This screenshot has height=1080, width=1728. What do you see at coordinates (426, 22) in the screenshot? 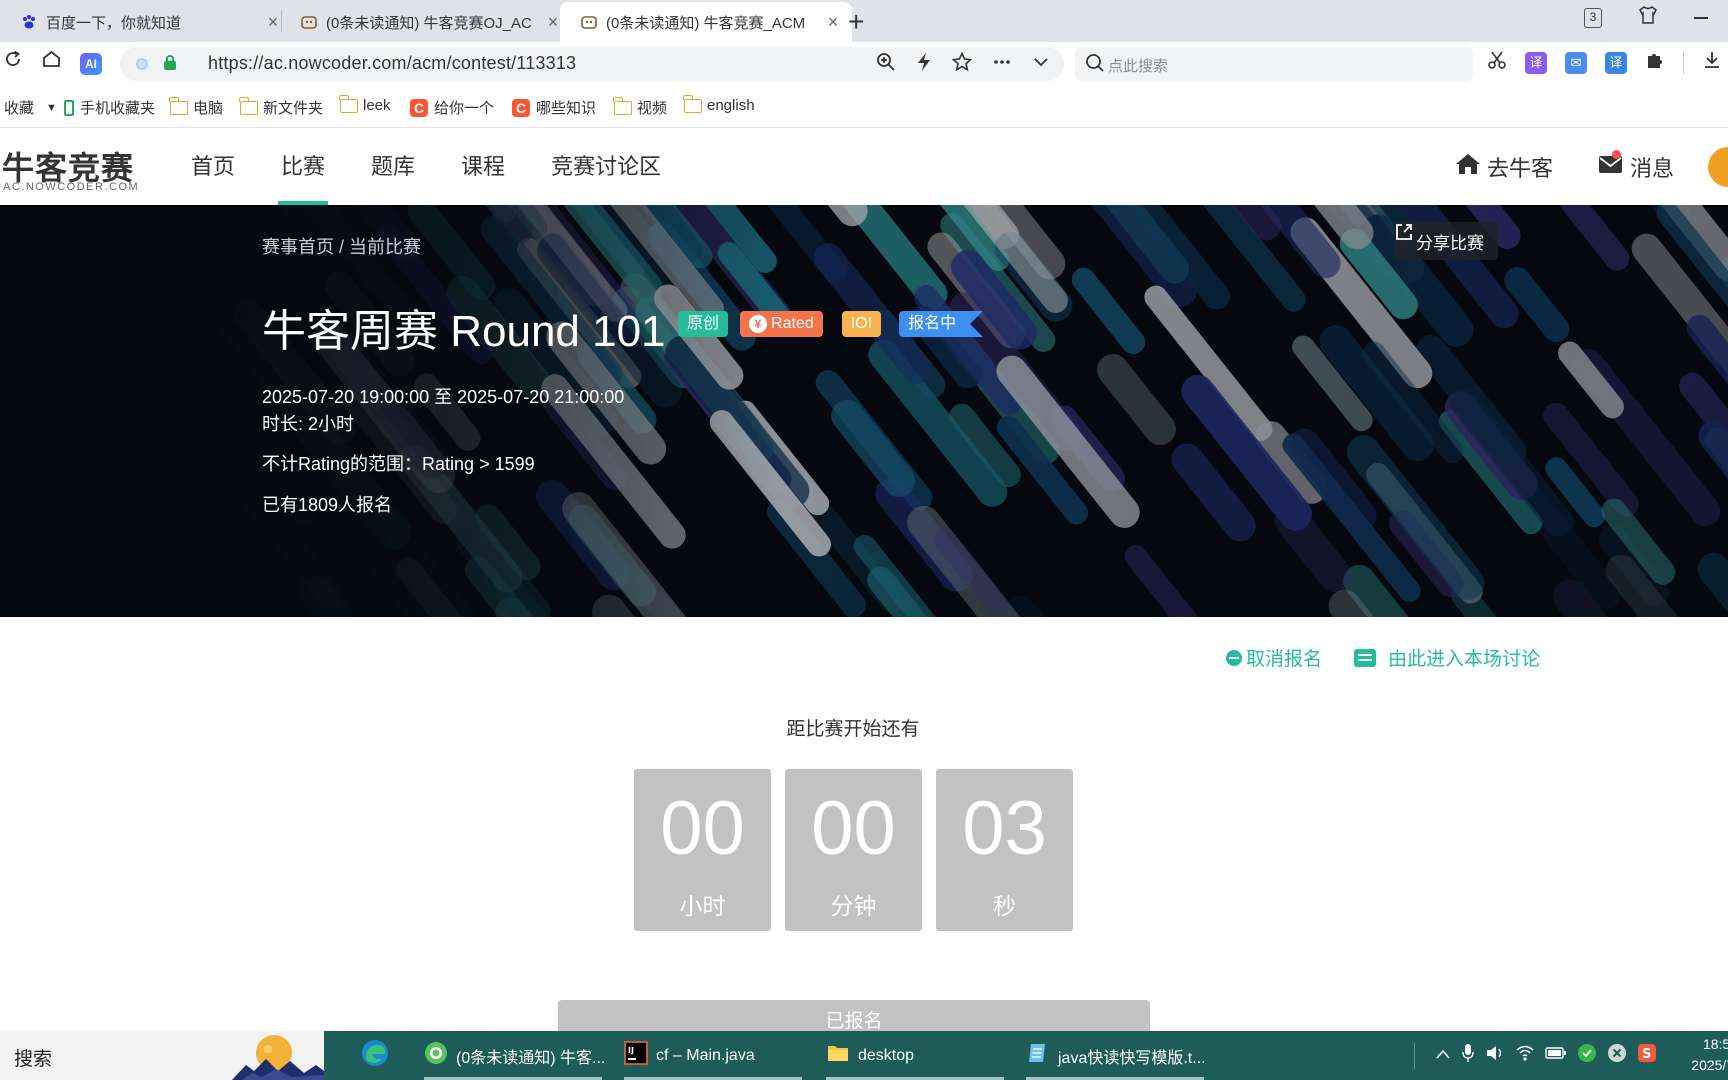
I see `browser-tab-nowcoder-oj: (0条未读通知) 牛客竞赛OJ_AC ×` at bounding box center [426, 22].